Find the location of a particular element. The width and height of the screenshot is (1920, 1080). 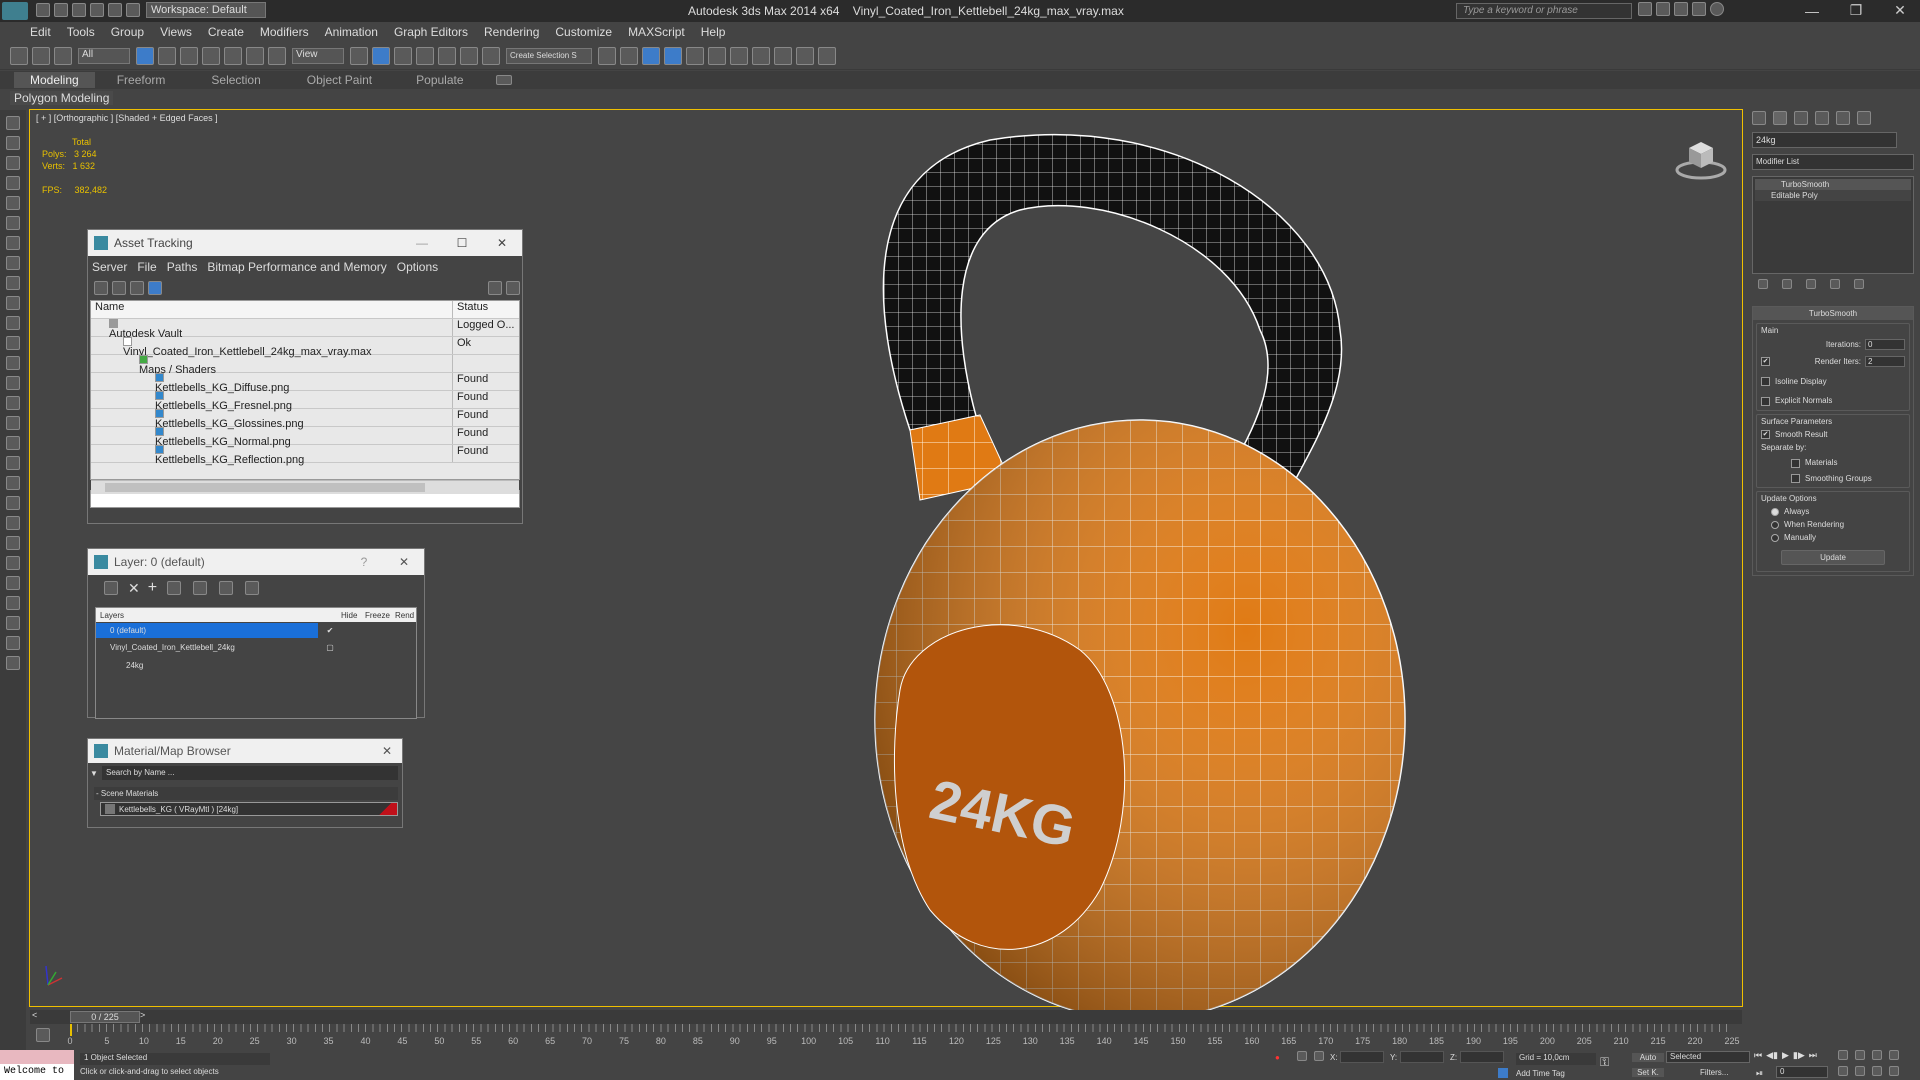

maximize-icon: ☐ is located at coordinates (462, 243).